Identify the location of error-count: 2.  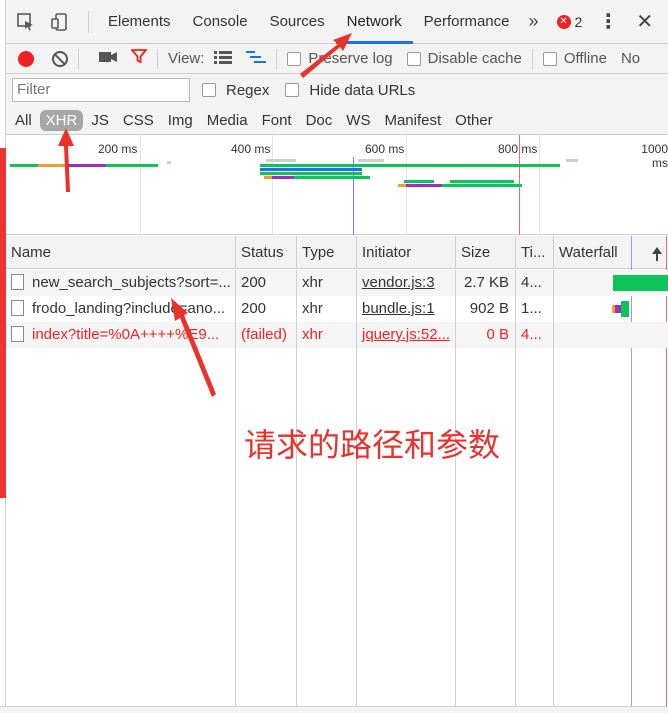
(578, 21).